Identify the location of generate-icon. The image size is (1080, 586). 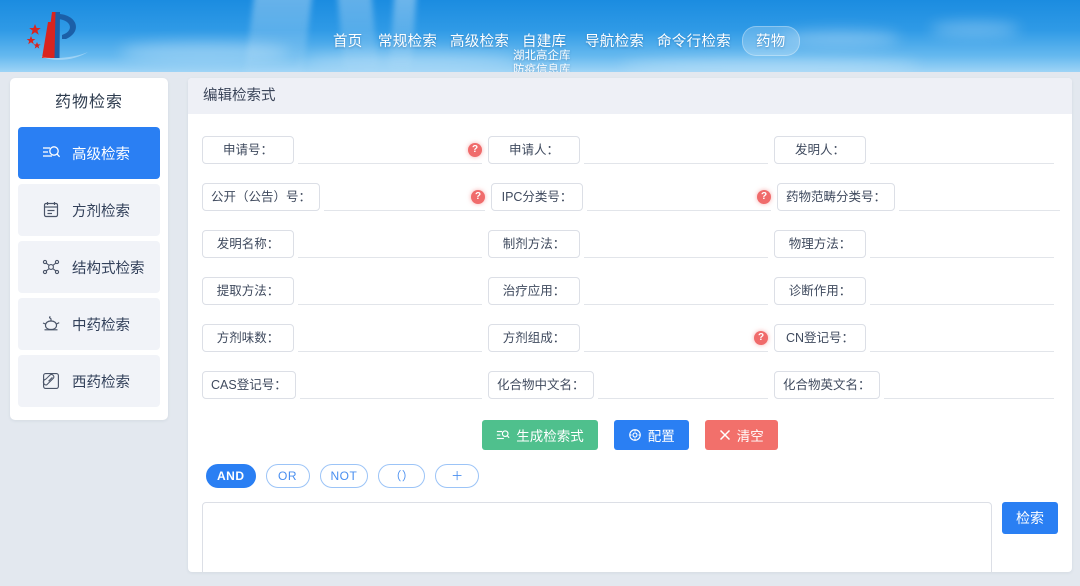
(503, 435).